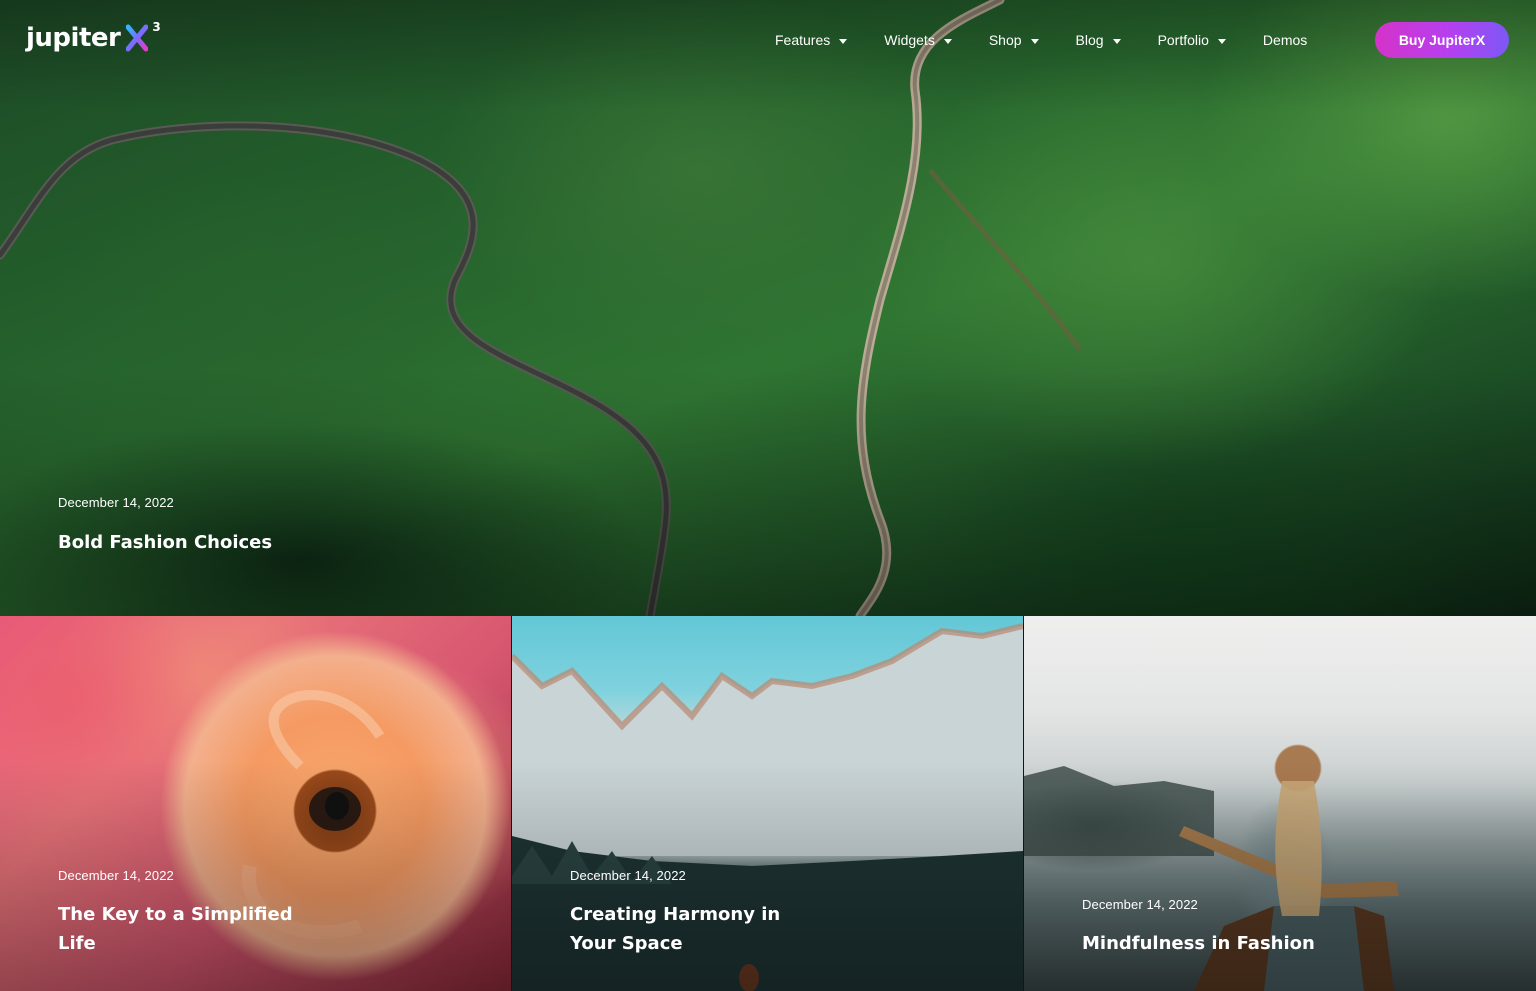 Image resolution: width=1536 pixels, height=991 pixels. What do you see at coordinates (1005, 40) in the screenshot?
I see `nav-item-label: Shop` at bounding box center [1005, 40].